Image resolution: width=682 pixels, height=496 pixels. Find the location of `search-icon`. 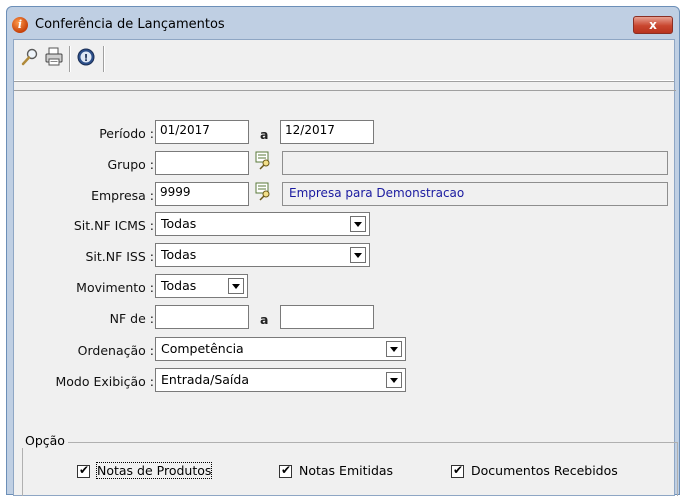

search-icon is located at coordinates (30, 57).